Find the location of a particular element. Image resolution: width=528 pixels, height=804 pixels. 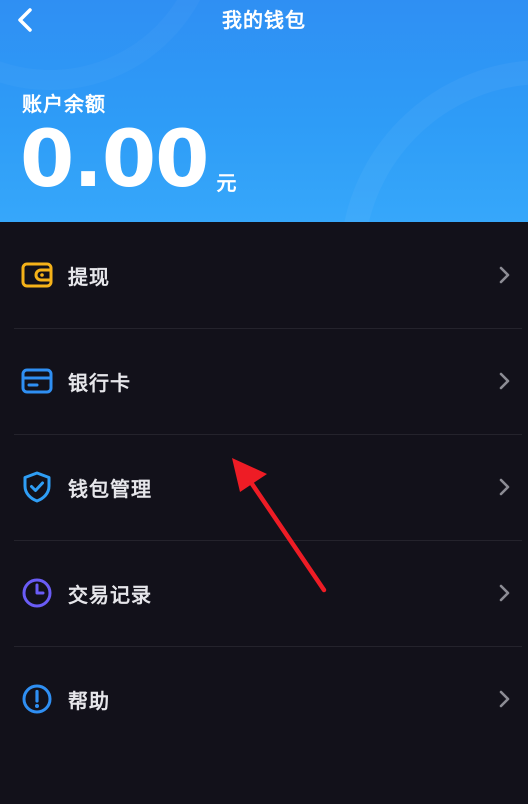

page-title: 我的钱包 is located at coordinates (264, 20).